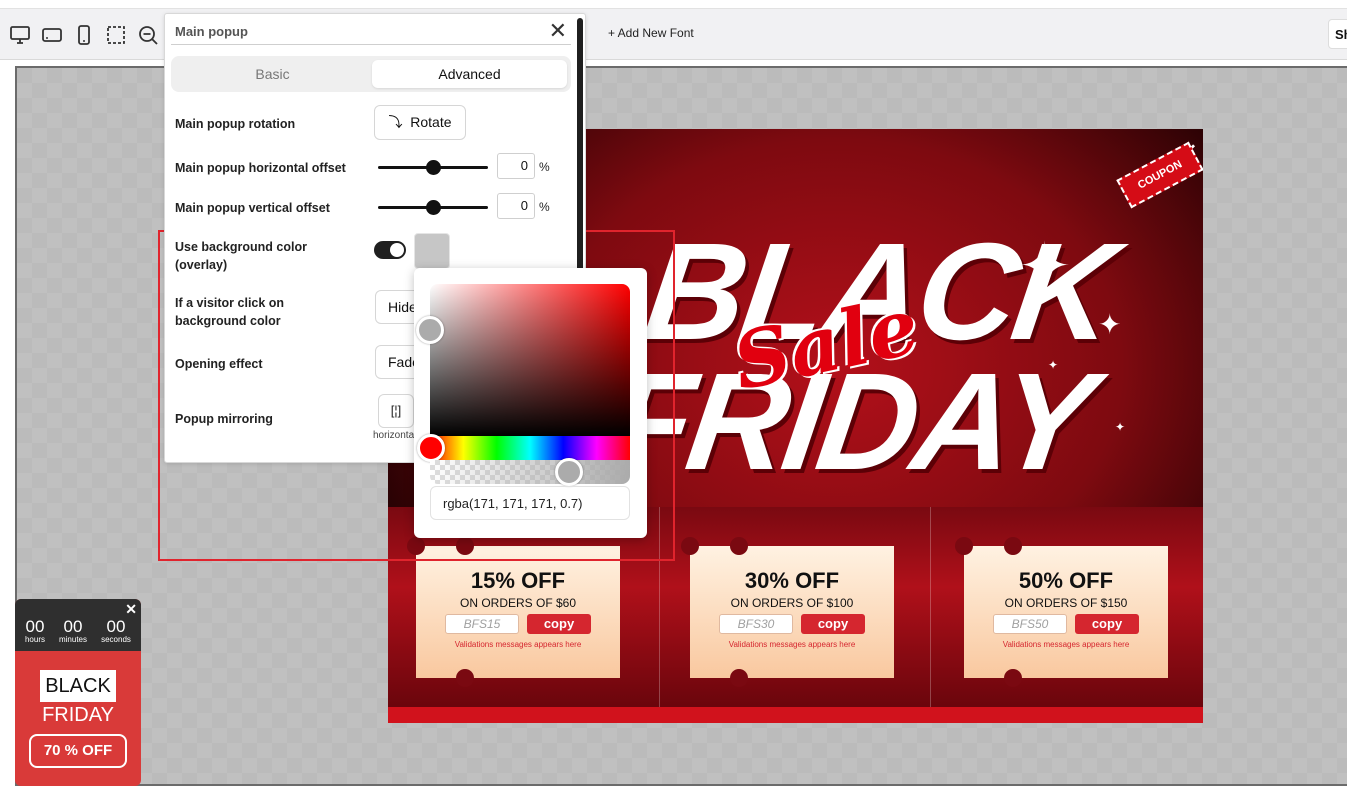 This screenshot has height=798, width=1347. What do you see at coordinates (396, 411) in the screenshot?
I see `mirror-horizontal-icon: [¦]` at bounding box center [396, 411].